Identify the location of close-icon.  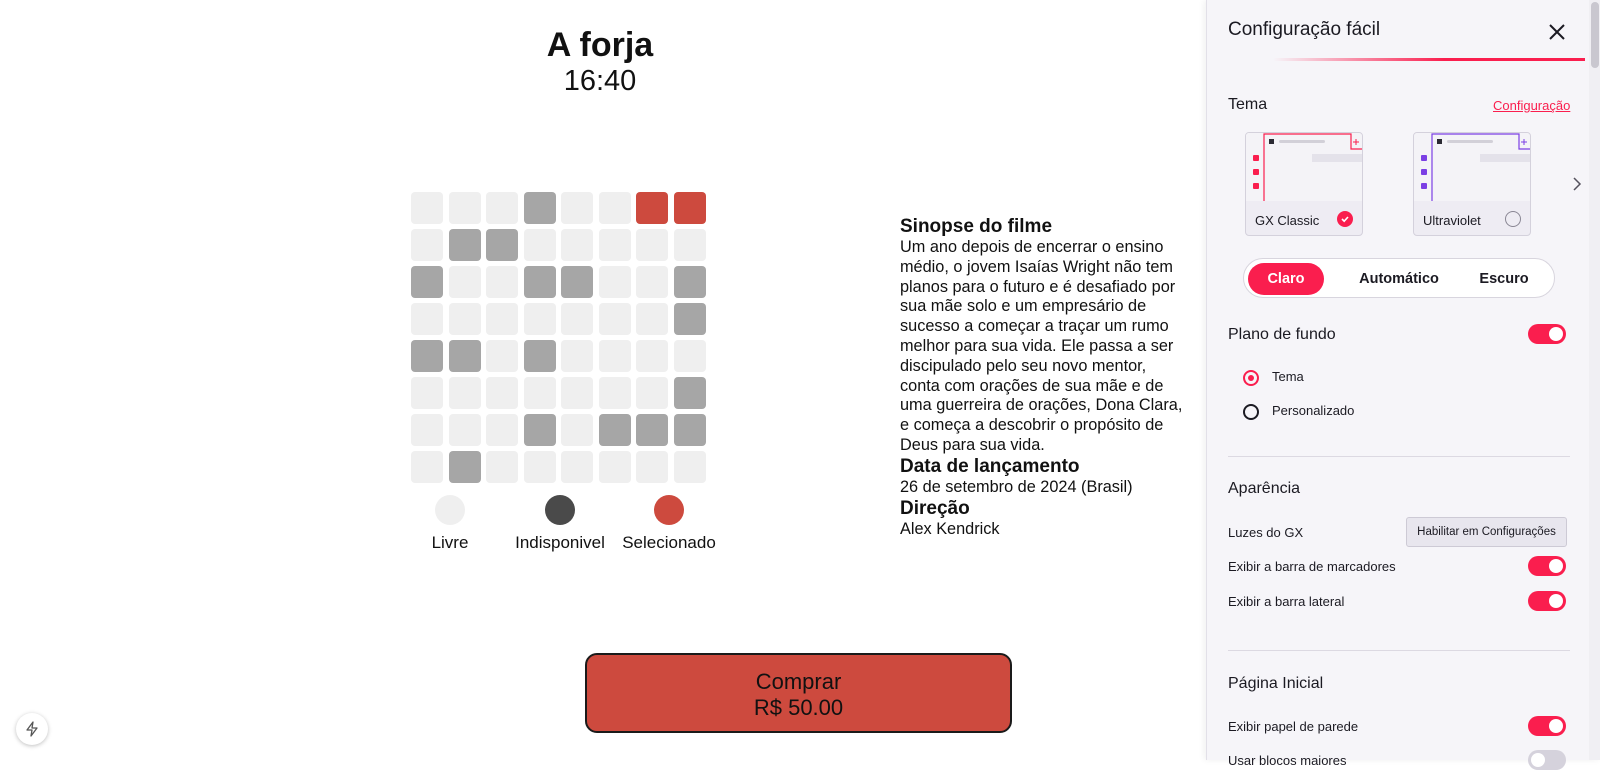
(1557, 32).